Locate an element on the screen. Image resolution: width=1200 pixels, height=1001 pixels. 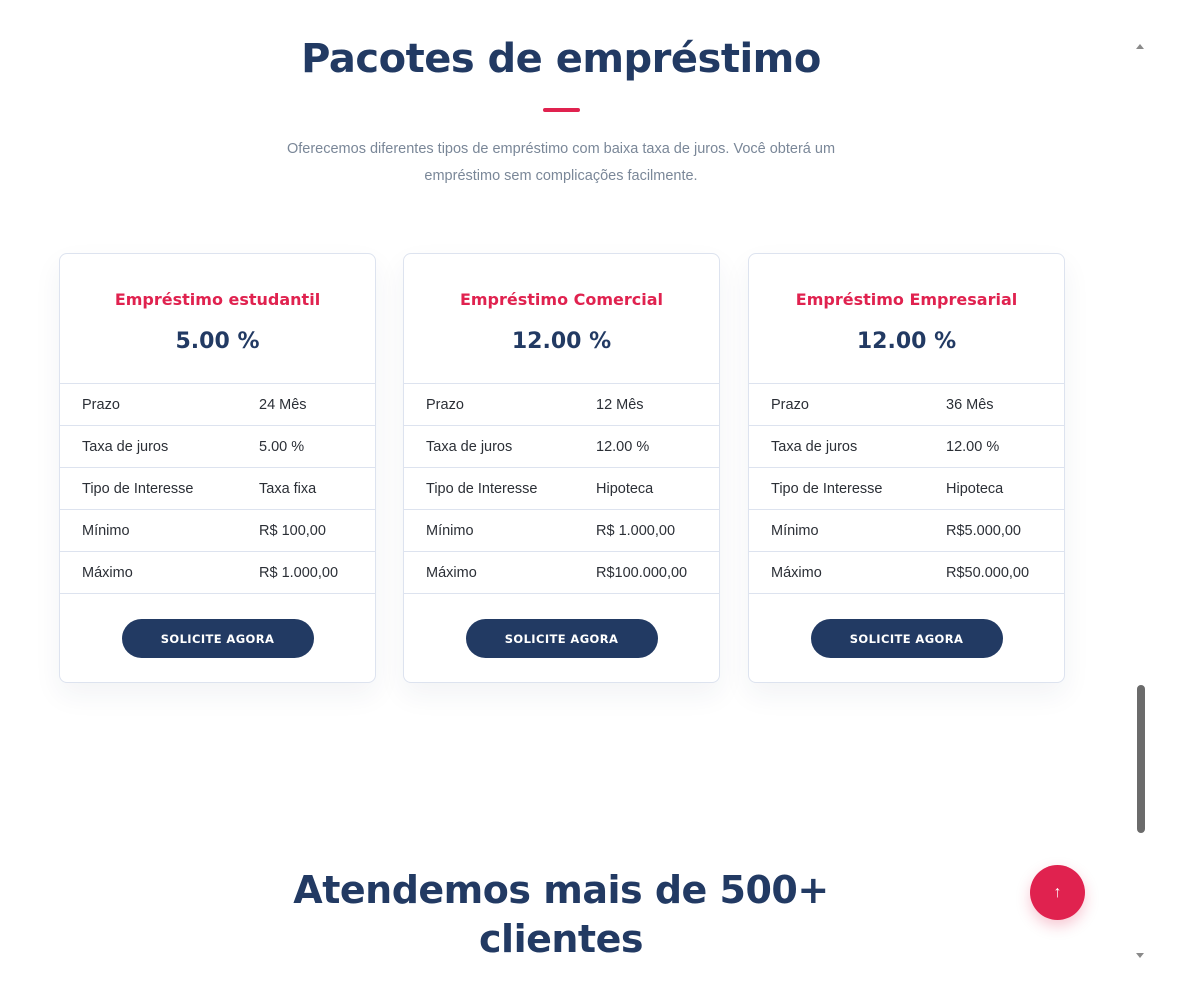
card-header: Empréstimo Comercial 12.00 % is located at coordinates (561, 318).